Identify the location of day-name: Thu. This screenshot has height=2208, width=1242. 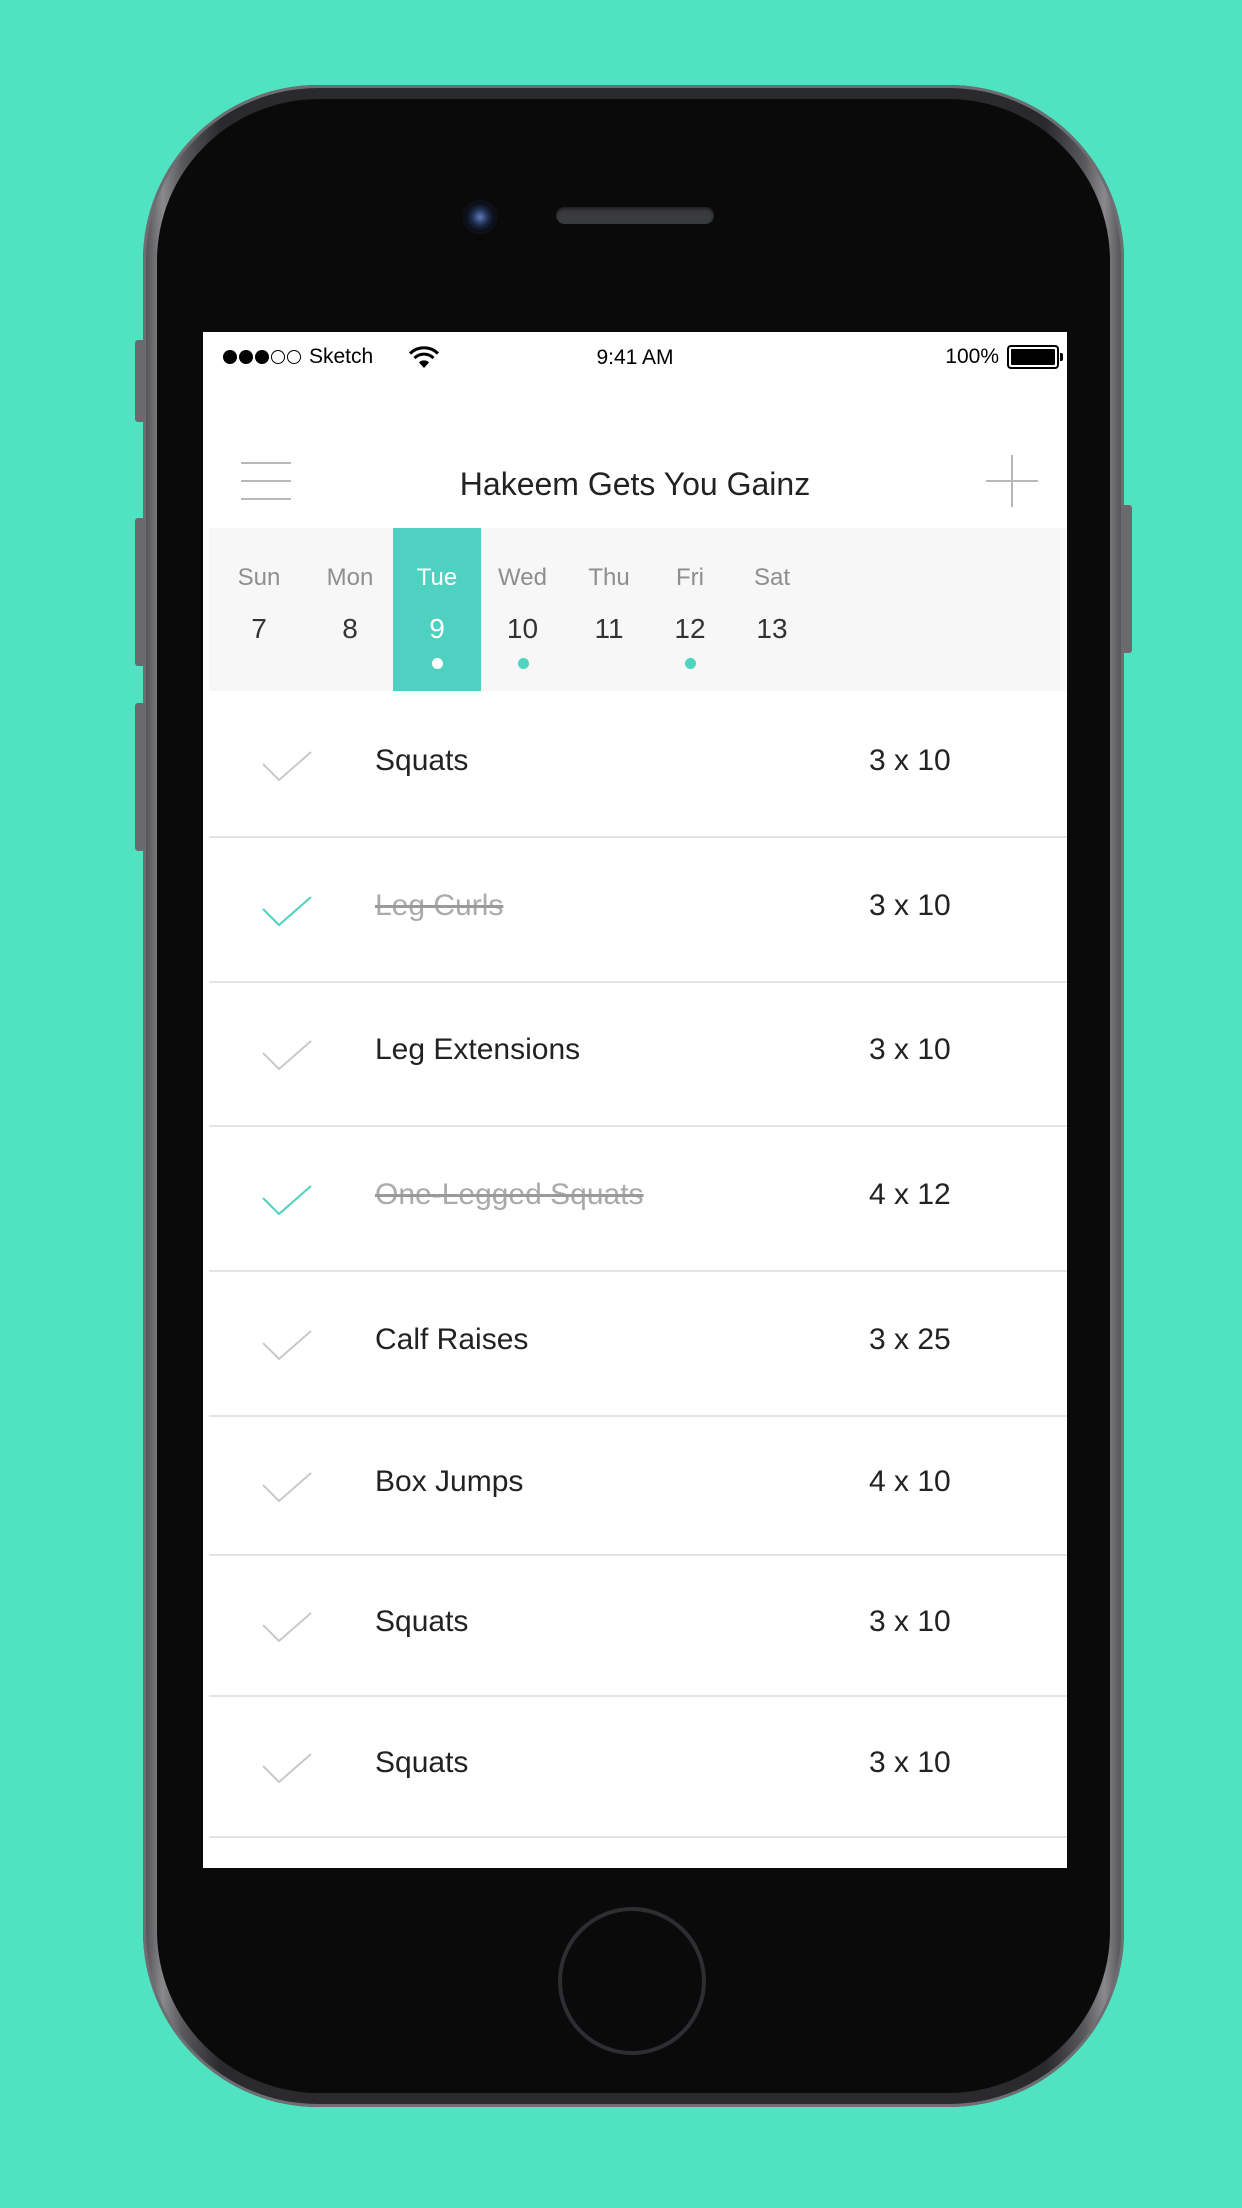
(609, 577).